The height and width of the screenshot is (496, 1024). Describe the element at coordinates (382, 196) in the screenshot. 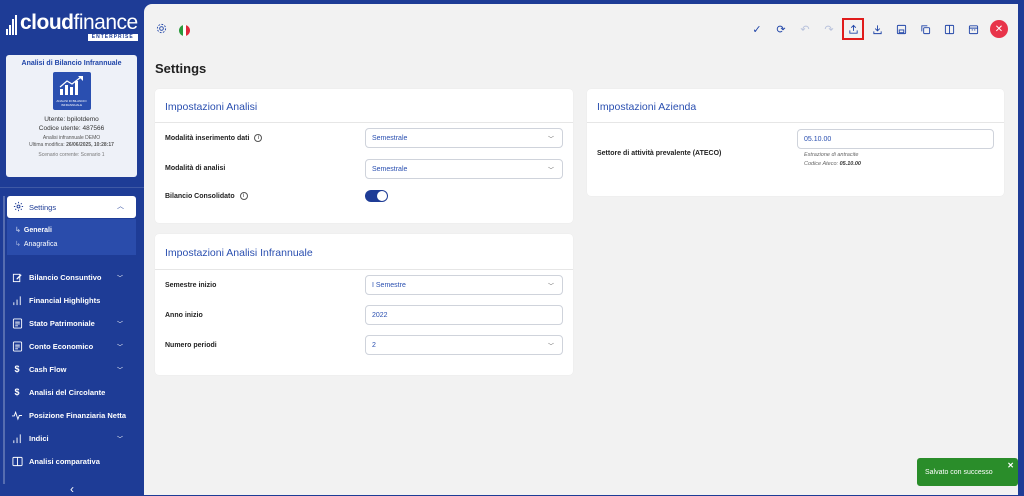

I see `toggle-knob` at that location.